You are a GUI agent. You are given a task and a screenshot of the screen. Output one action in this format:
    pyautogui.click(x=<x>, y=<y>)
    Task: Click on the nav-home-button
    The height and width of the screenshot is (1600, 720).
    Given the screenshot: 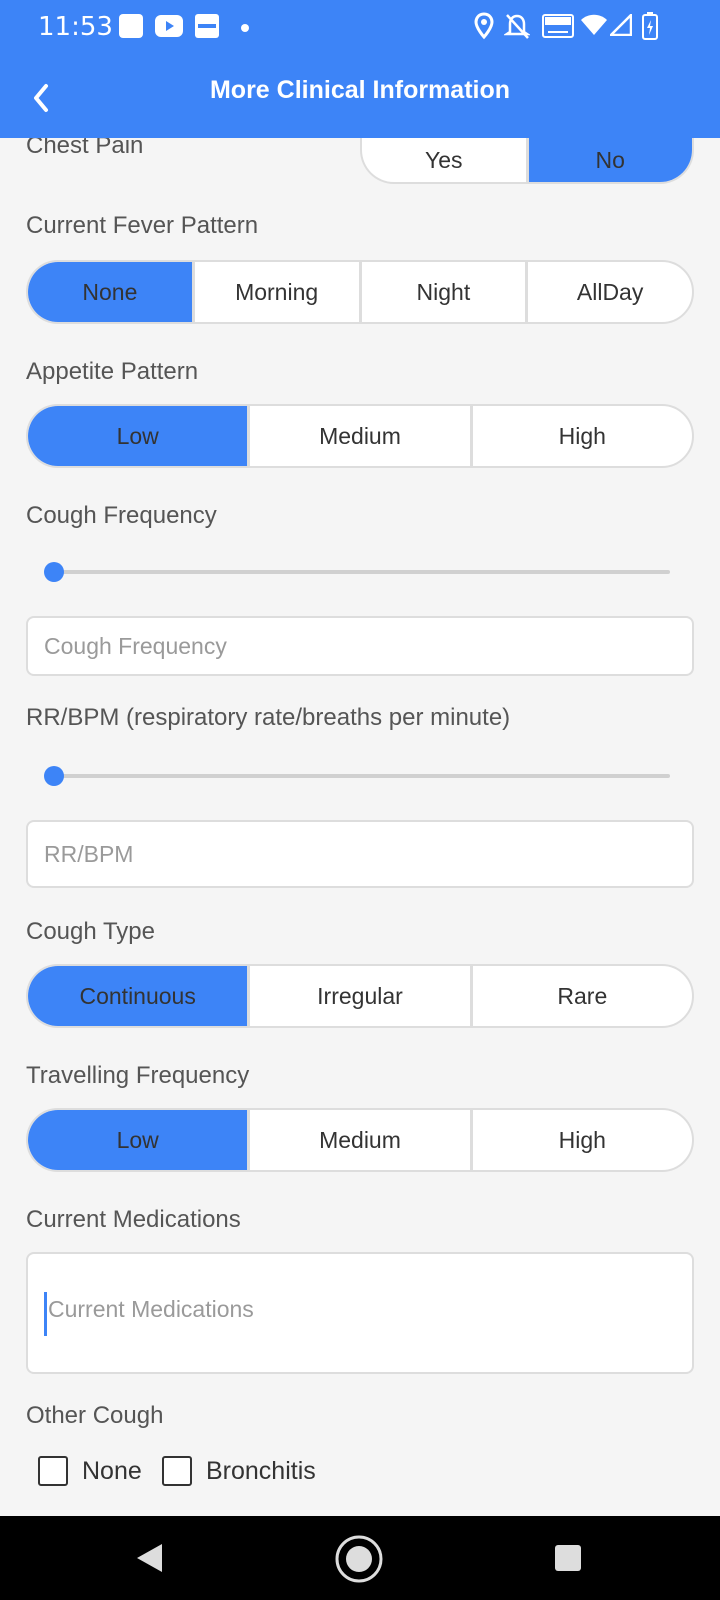 What is the action you would take?
    pyautogui.click(x=359, y=1561)
    